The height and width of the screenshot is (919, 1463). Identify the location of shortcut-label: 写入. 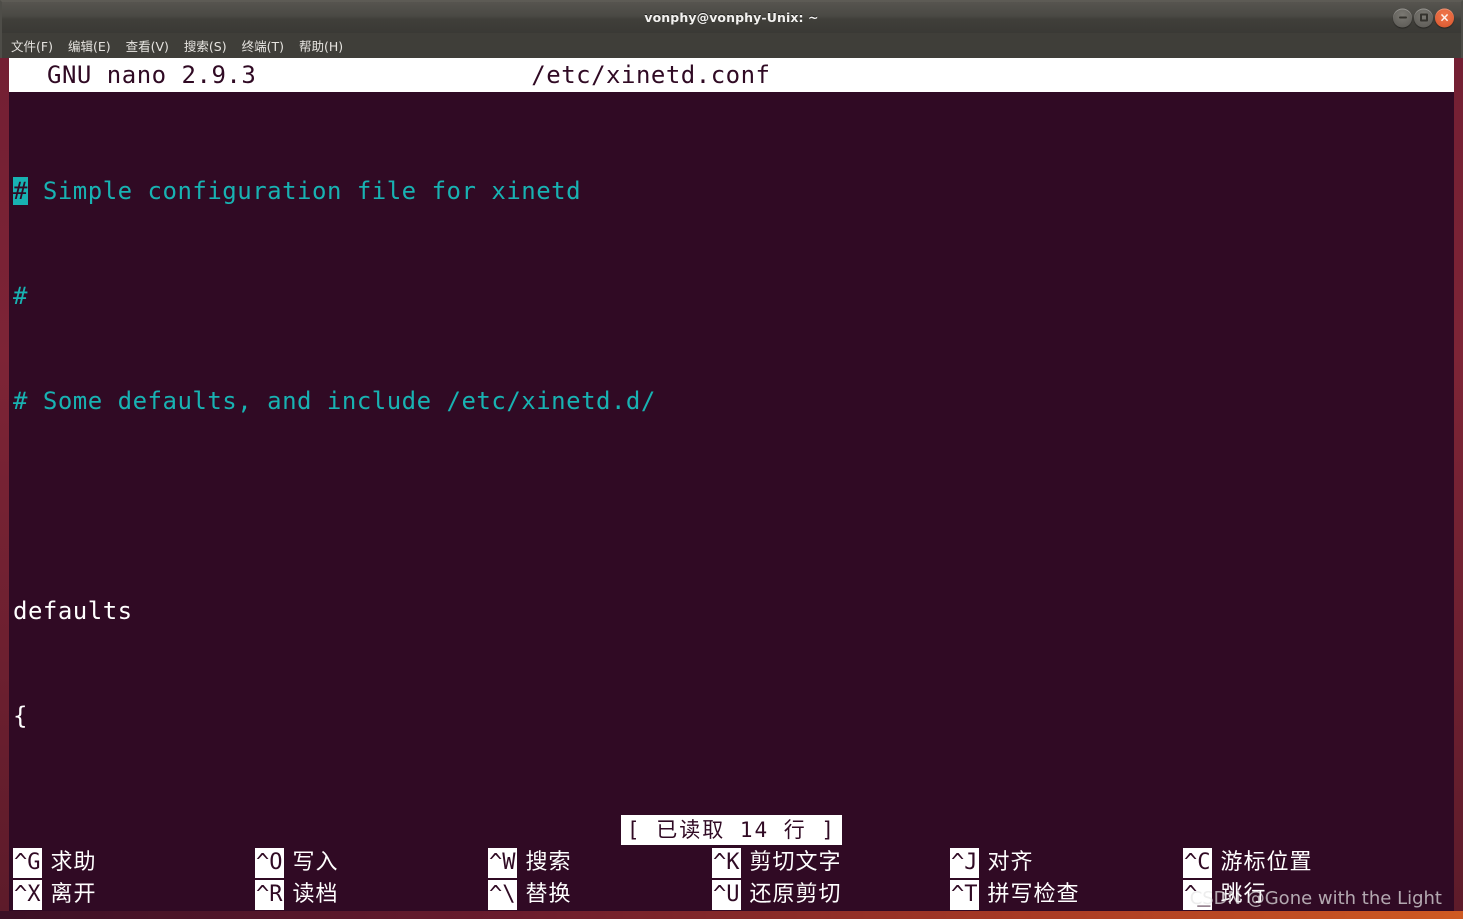
(315, 862).